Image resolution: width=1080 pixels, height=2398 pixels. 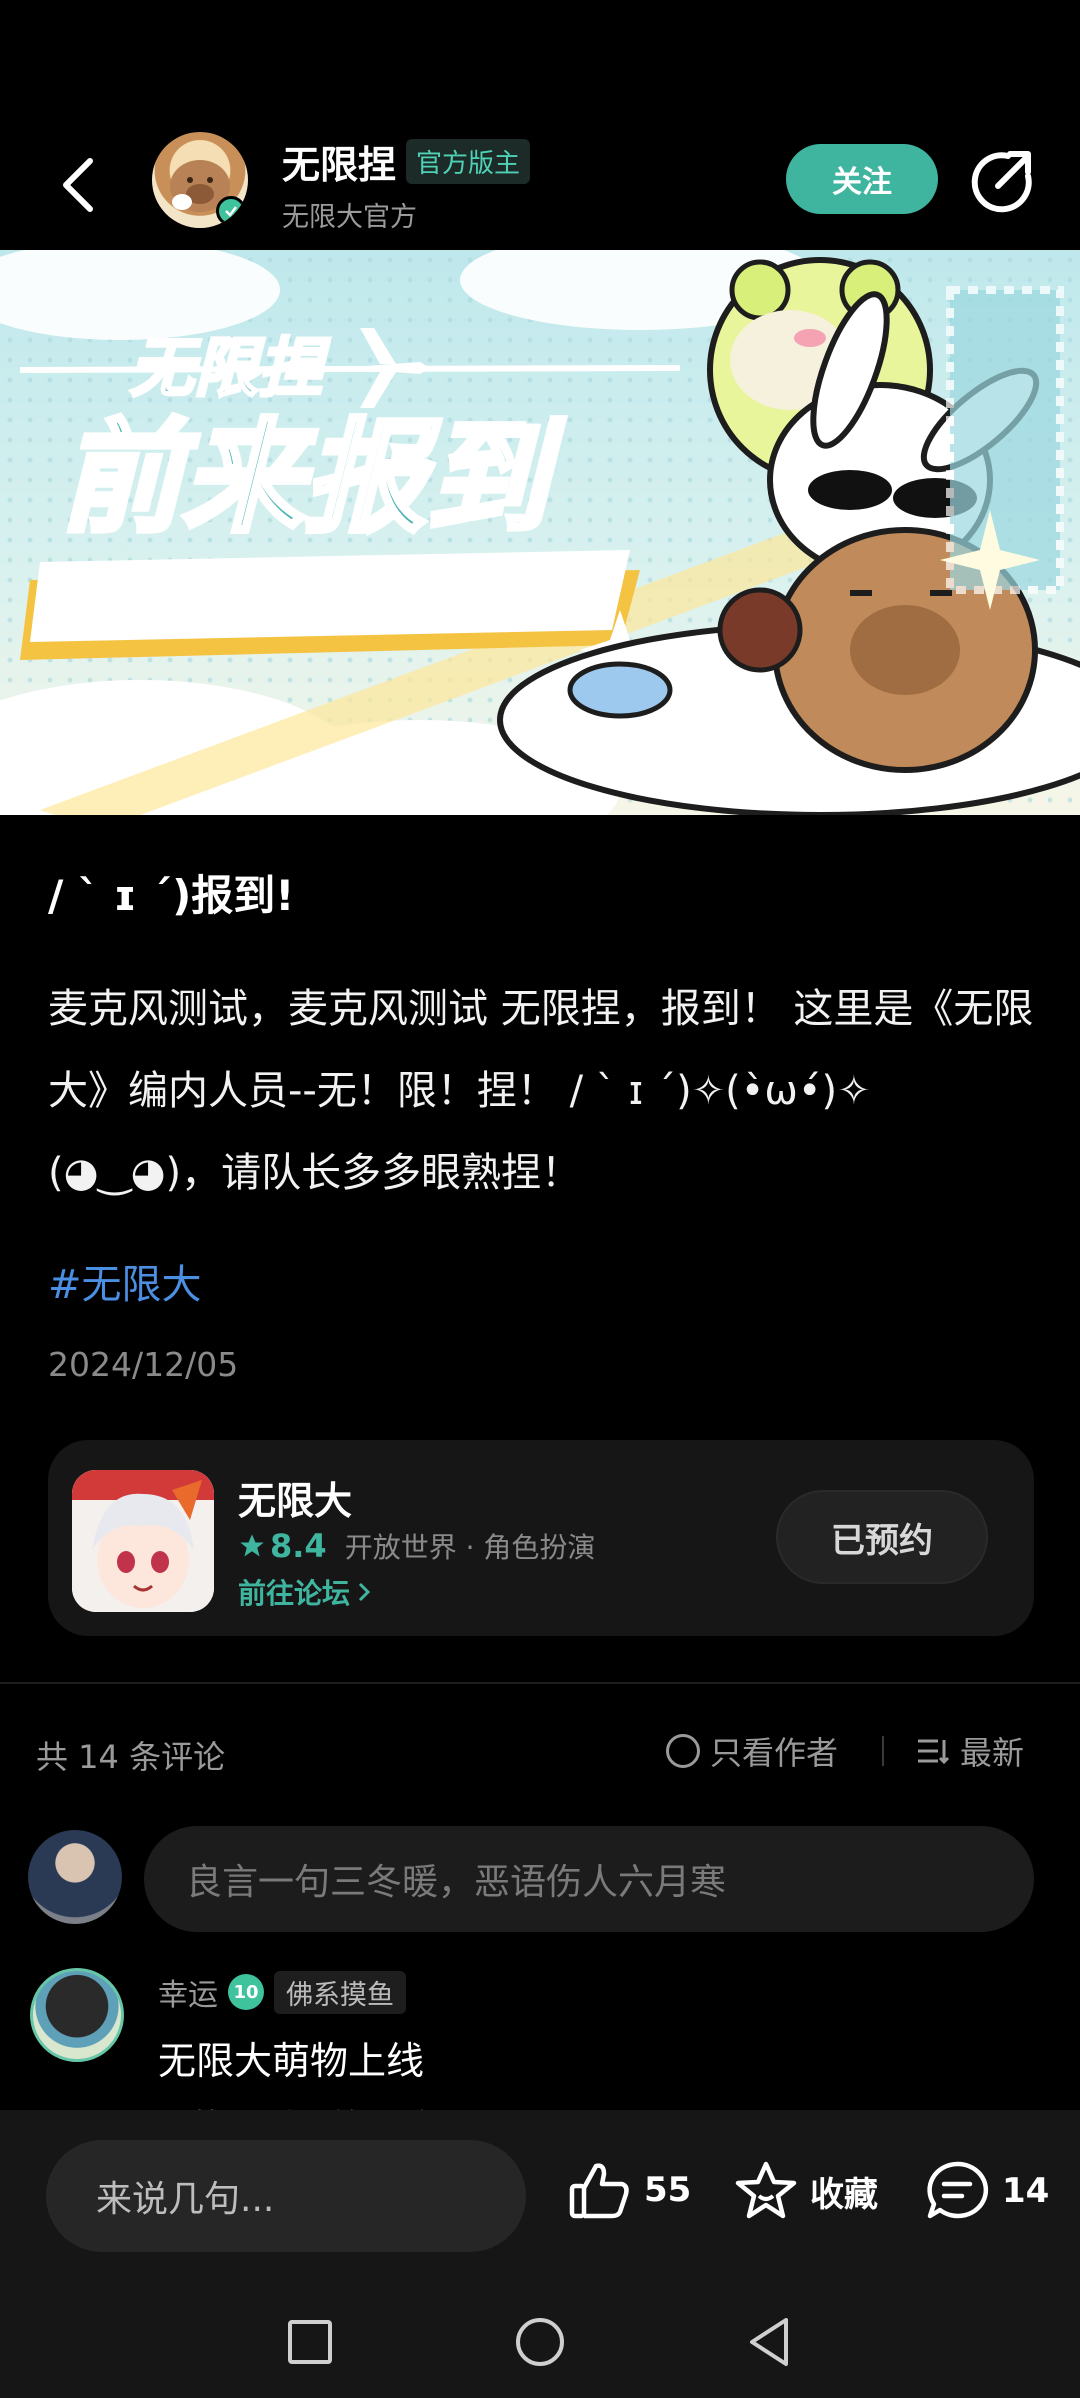 I want to click on comment-input: 良言一句三冬暖，恶语伤人六月寒, so click(x=589, y=1879).